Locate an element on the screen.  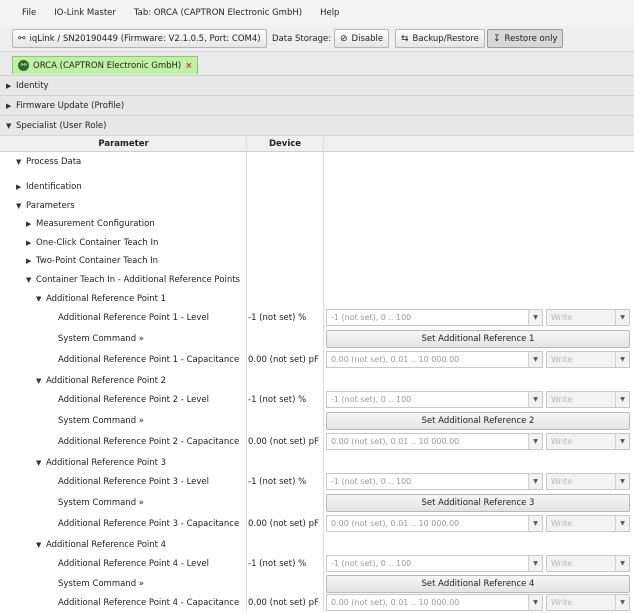
close-icon: × is located at coordinates (188, 66).